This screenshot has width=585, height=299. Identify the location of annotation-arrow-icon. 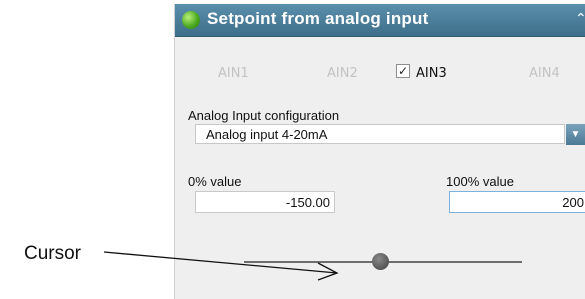
(221, 266).